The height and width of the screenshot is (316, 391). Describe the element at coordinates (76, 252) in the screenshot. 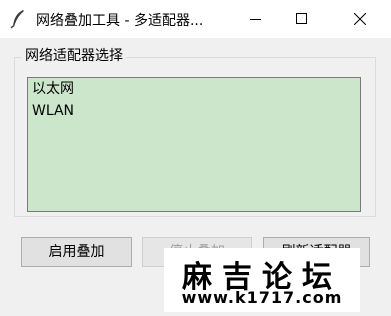

I see `start-overlay-button: 启用叠加` at that location.